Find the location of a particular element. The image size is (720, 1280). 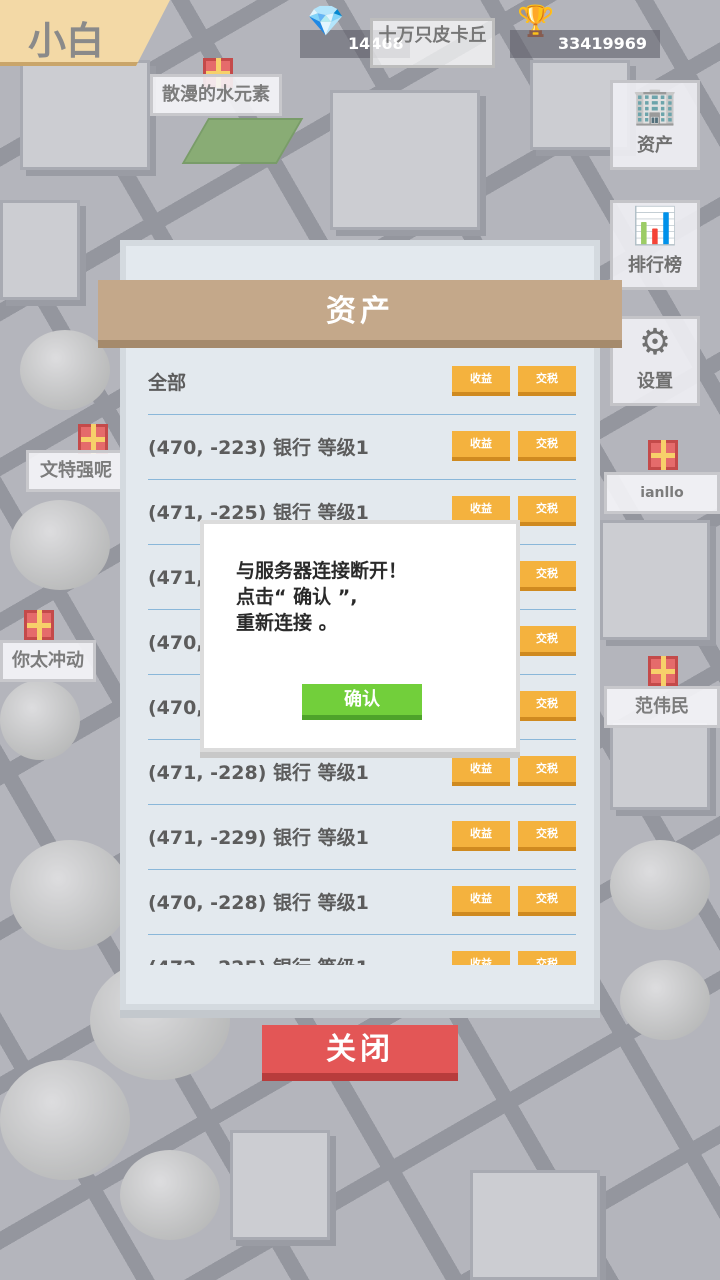

coin-value: 33419969 is located at coordinates (603, 43).